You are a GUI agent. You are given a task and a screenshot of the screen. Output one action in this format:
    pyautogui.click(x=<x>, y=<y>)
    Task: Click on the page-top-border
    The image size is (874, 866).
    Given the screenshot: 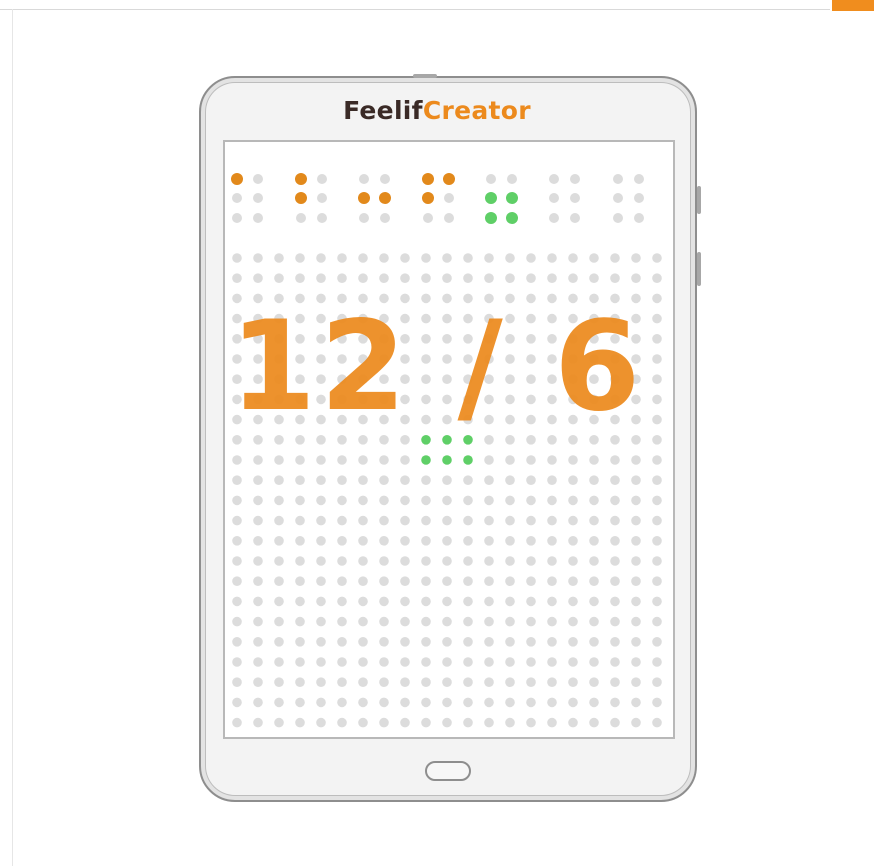 What is the action you would take?
    pyautogui.click(x=415, y=9)
    